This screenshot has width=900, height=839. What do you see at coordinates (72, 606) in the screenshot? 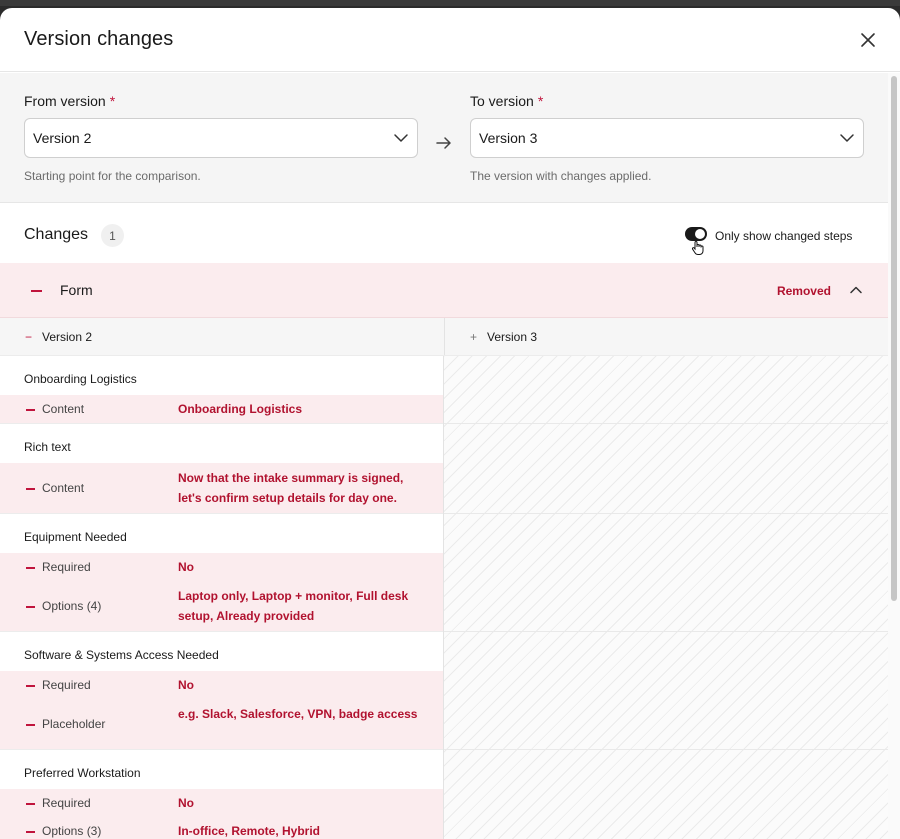
I see `property-name: Options (4)` at bounding box center [72, 606].